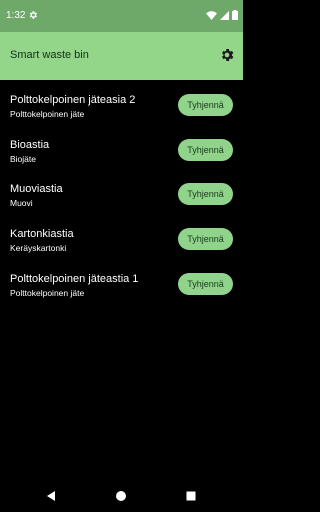 Image resolution: width=320 pixels, height=512 pixels. I want to click on bin-type: Biojäte, so click(23, 159).